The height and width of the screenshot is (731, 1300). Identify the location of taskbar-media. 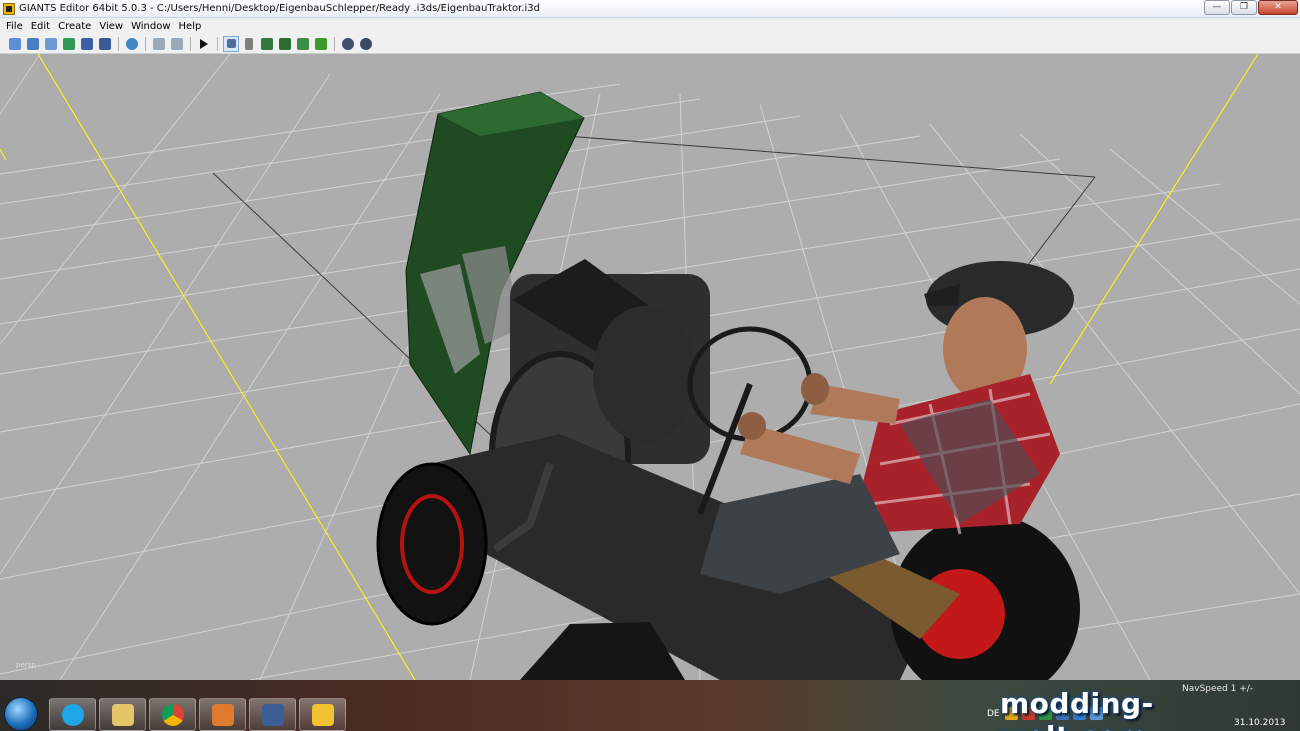
(222, 714).